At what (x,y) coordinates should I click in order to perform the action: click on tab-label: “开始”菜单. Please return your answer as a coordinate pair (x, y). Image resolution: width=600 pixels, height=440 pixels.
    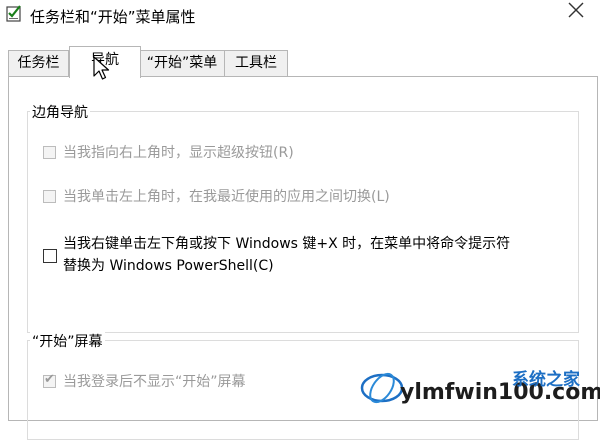
    Looking at the image, I should click on (182, 63).